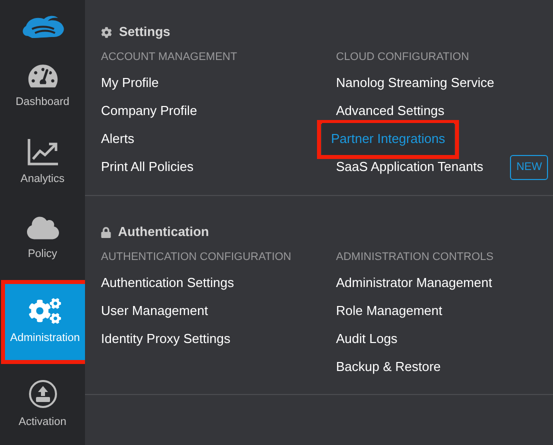 The width and height of the screenshot is (553, 445). I want to click on section-title: Authentication, so click(163, 232).